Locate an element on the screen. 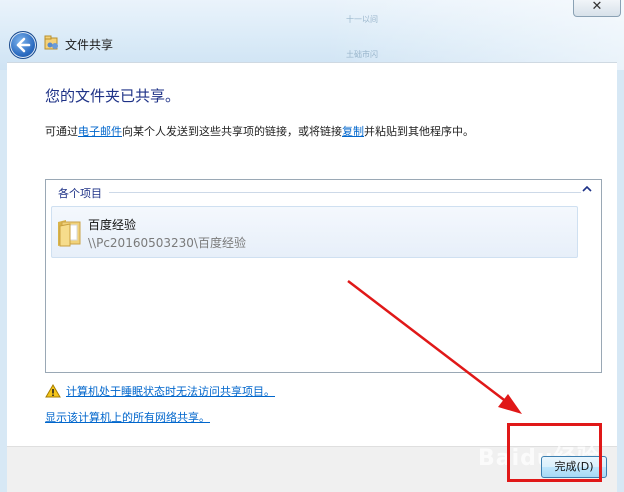 This screenshot has height=492, width=624. annotation-arrow is located at coordinates (434, 347).